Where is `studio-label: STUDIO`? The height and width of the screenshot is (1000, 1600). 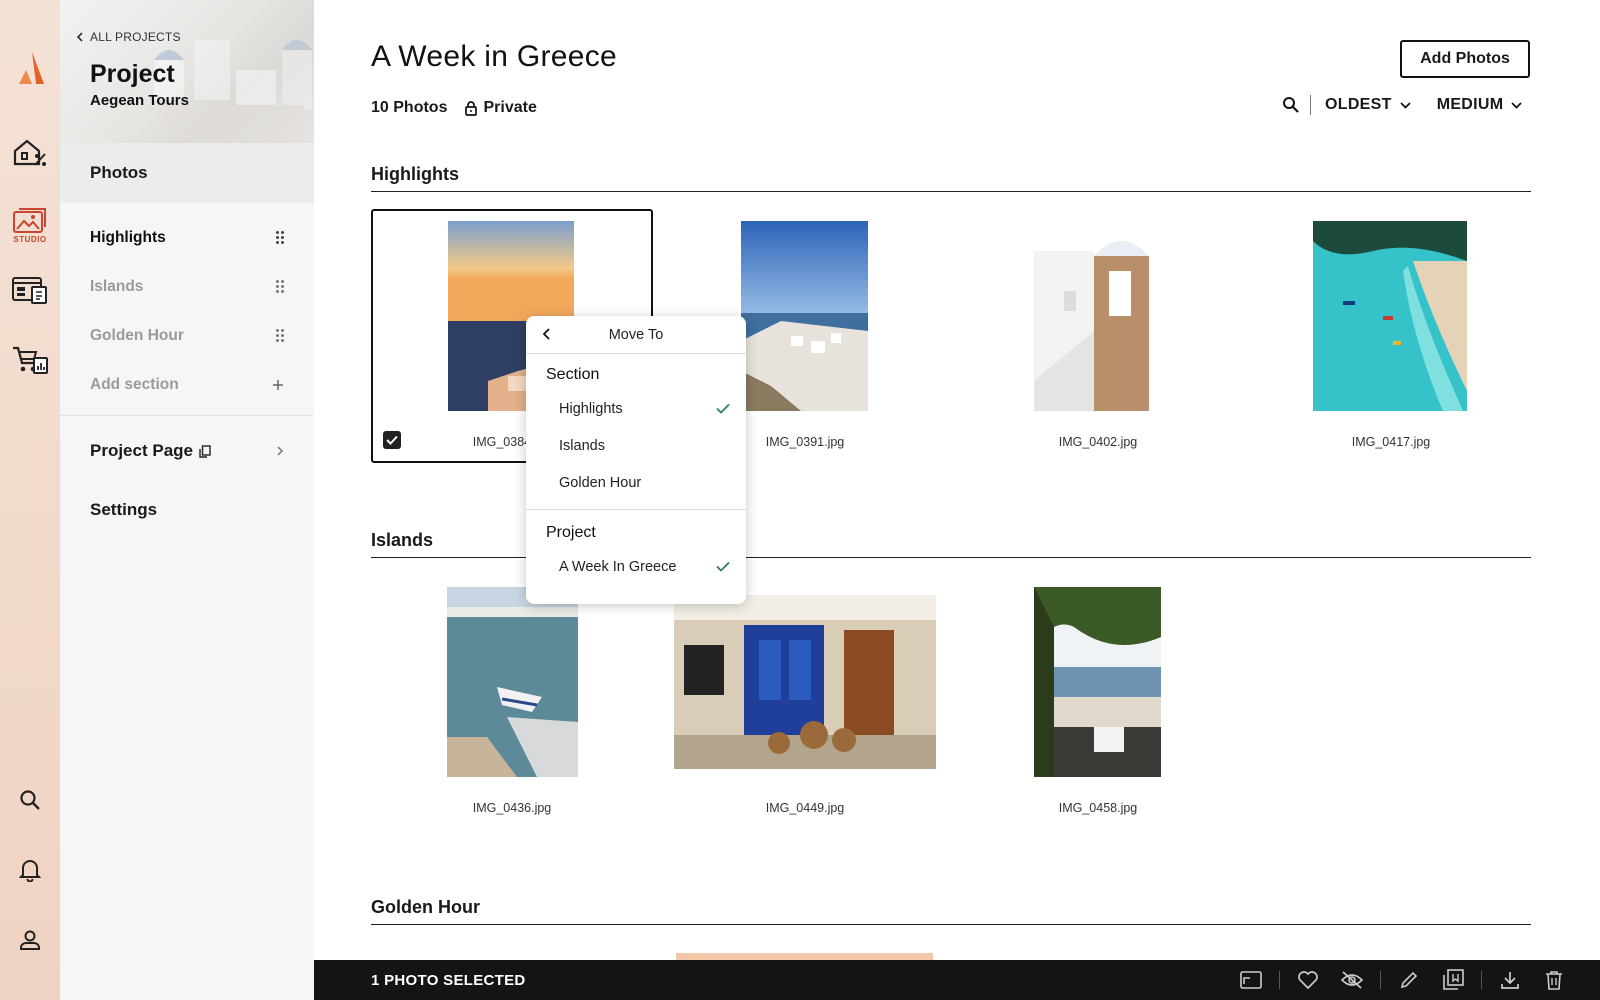
studio-label: STUDIO is located at coordinates (30, 239).